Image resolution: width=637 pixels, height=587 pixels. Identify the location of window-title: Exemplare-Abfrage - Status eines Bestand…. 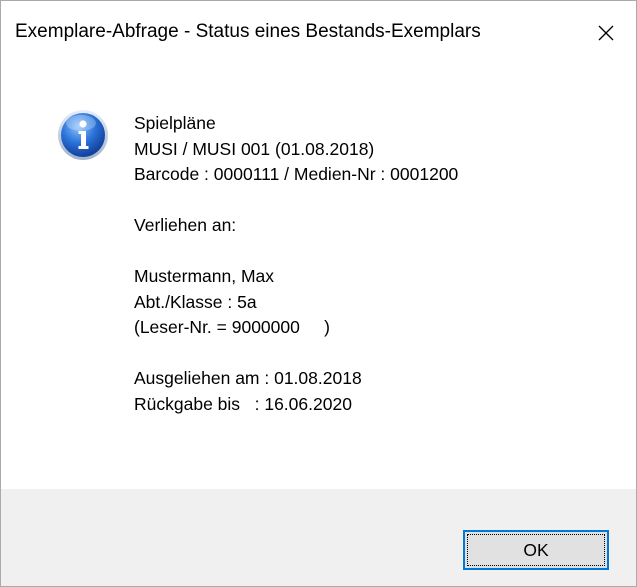
(248, 31).